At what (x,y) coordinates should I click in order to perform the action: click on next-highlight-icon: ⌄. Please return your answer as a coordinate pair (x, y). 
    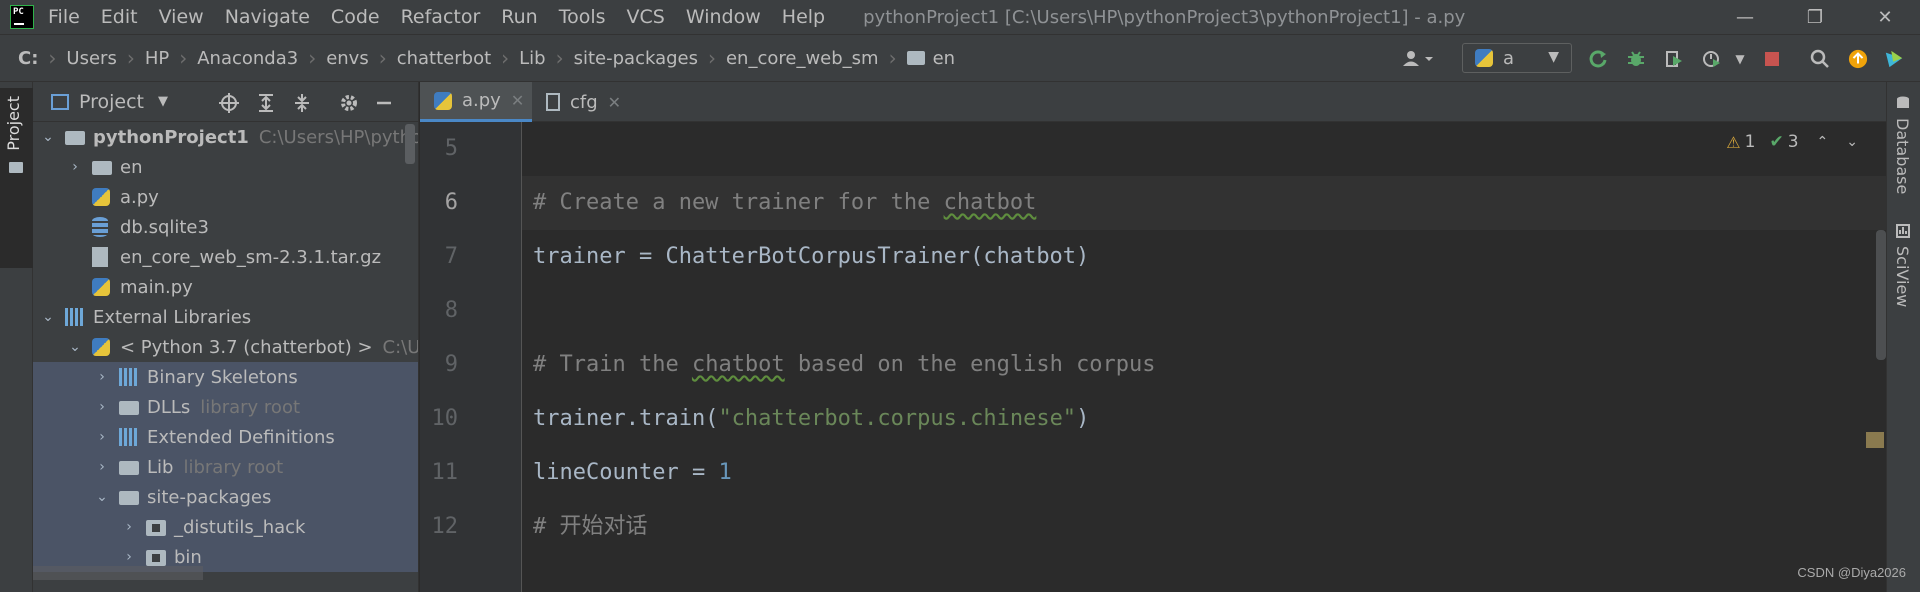
    Looking at the image, I should click on (1852, 142).